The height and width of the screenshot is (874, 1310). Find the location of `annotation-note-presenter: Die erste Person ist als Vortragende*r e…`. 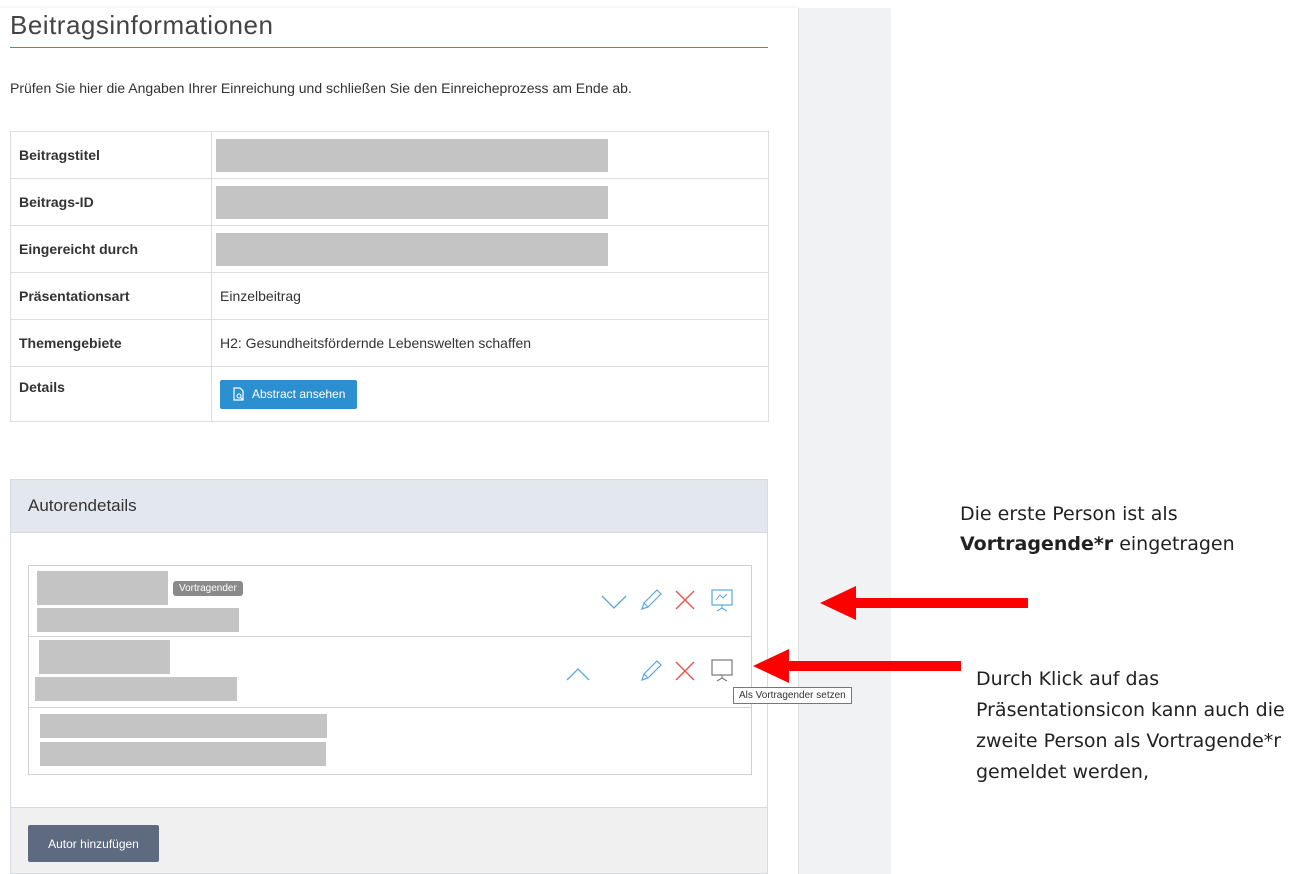

annotation-note-presenter: Die erste Person ist als Vortragende*r e… is located at coordinates (1130, 529).